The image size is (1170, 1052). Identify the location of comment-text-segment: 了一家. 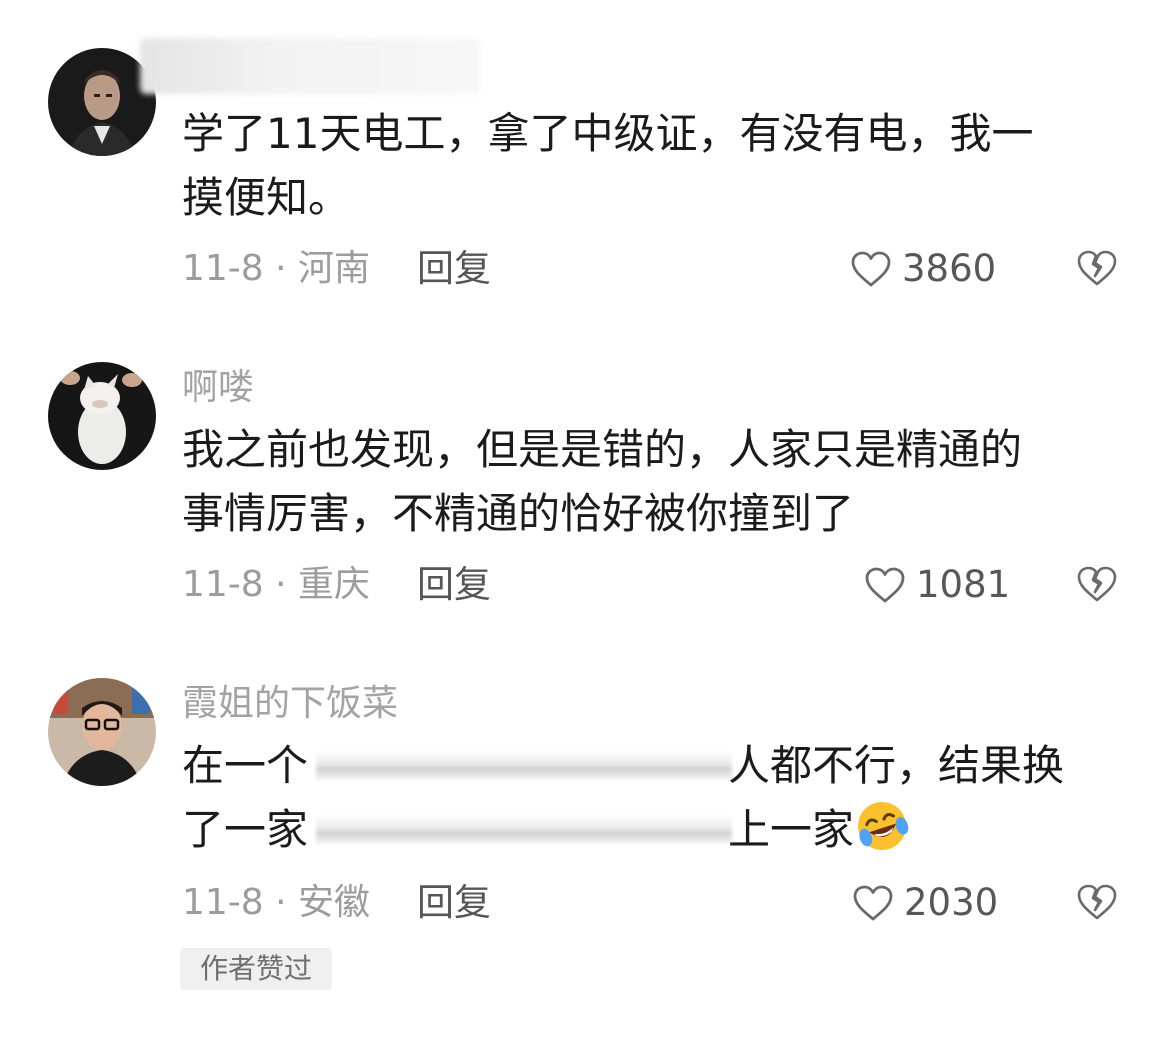
(245, 829).